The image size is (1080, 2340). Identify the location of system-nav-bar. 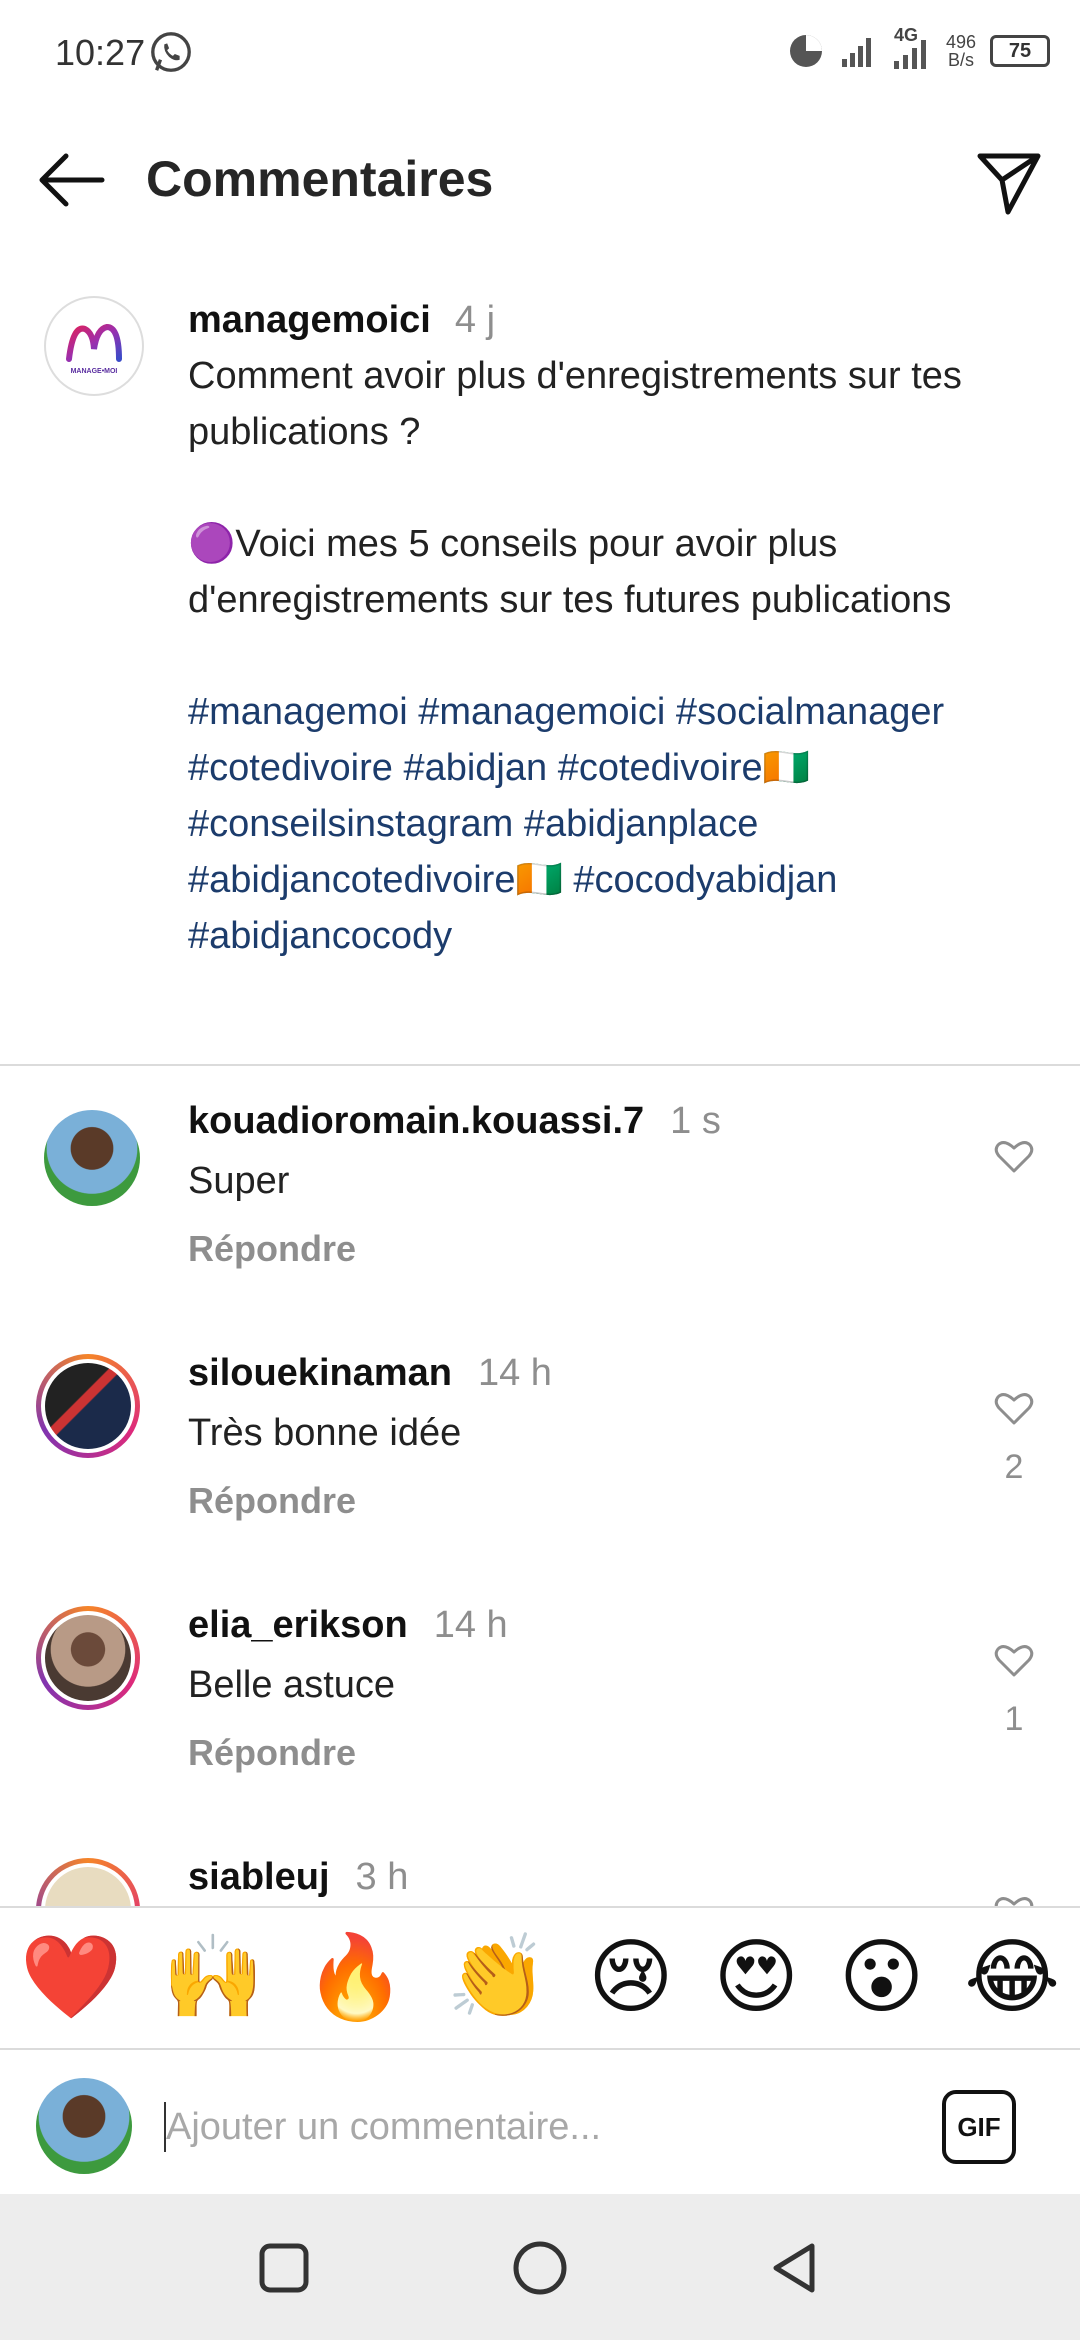
(540, 2267).